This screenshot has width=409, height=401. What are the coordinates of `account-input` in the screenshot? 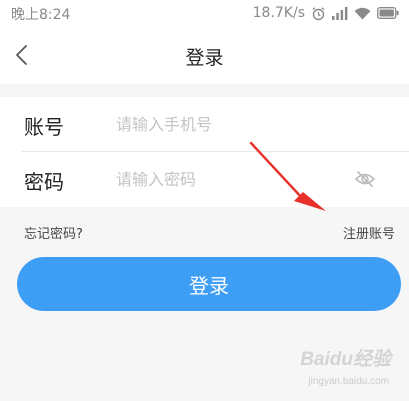 It's located at (226, 124).